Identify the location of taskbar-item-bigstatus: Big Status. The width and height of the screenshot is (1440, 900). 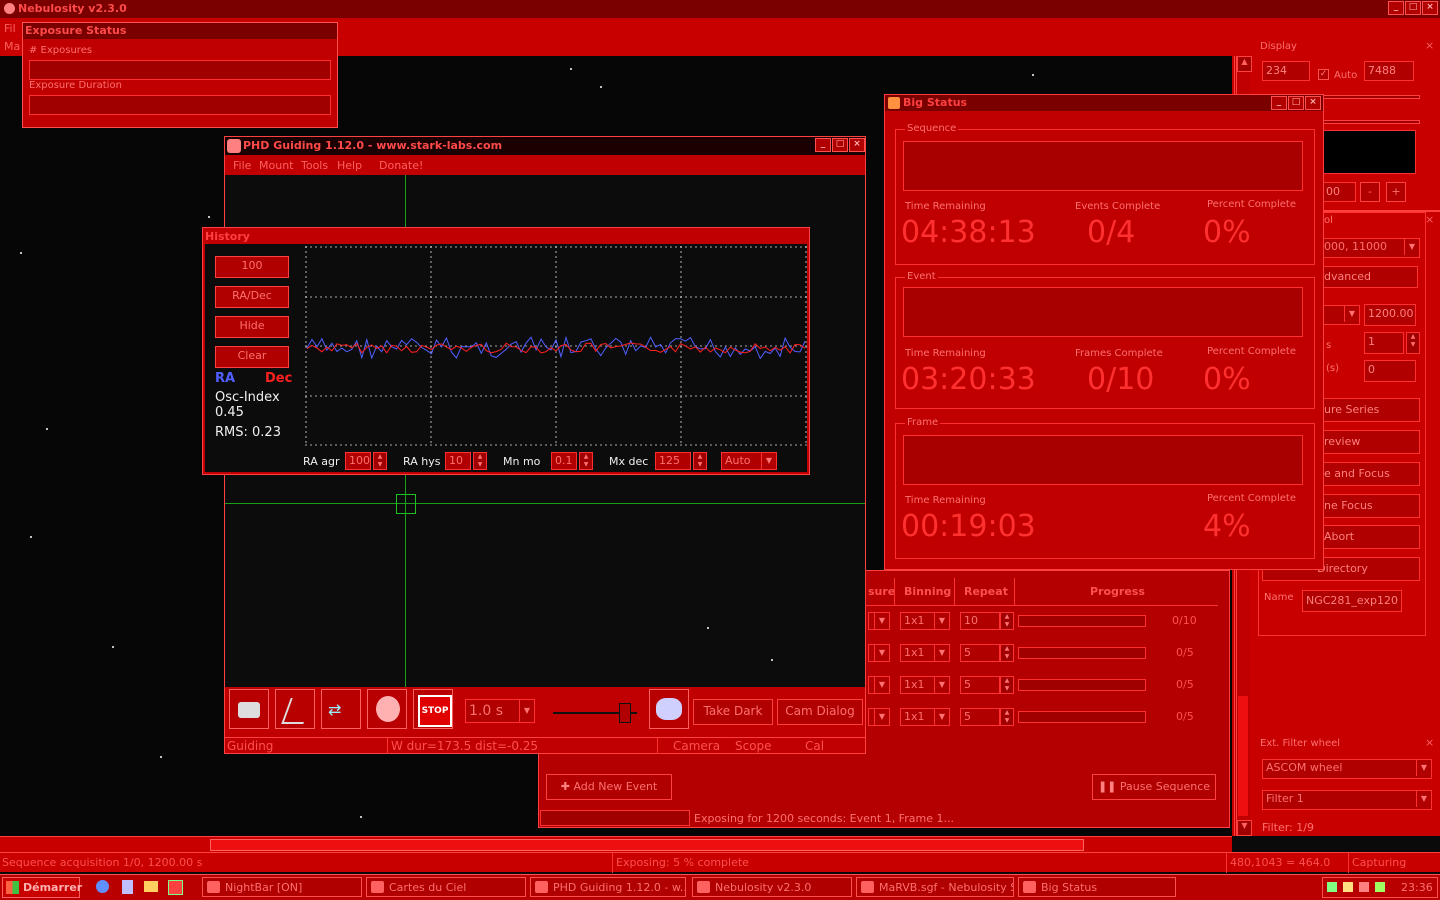
(1097, 887).